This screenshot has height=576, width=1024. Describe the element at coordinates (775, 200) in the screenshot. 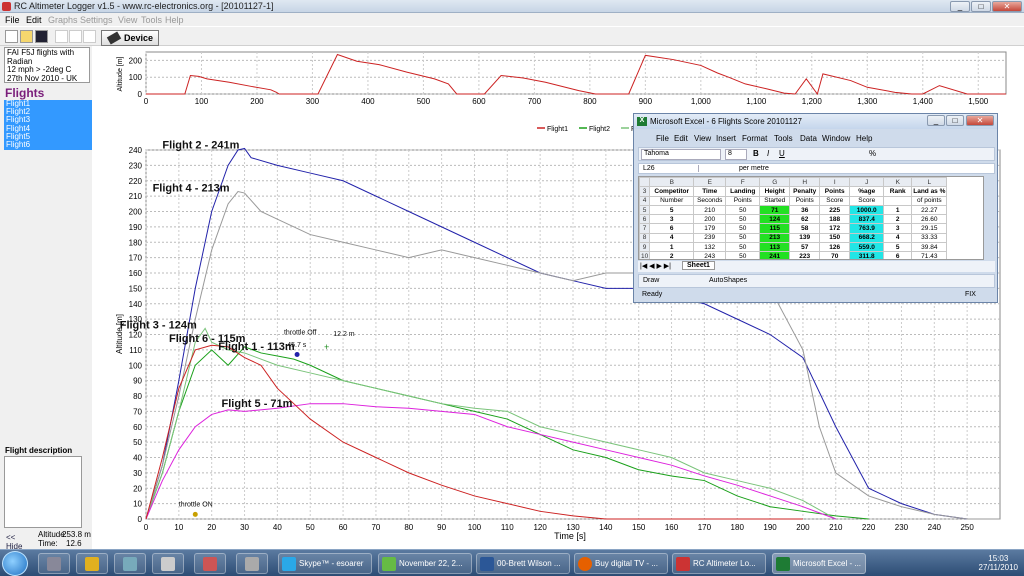

I see `table-header-cell: Started` at that location.